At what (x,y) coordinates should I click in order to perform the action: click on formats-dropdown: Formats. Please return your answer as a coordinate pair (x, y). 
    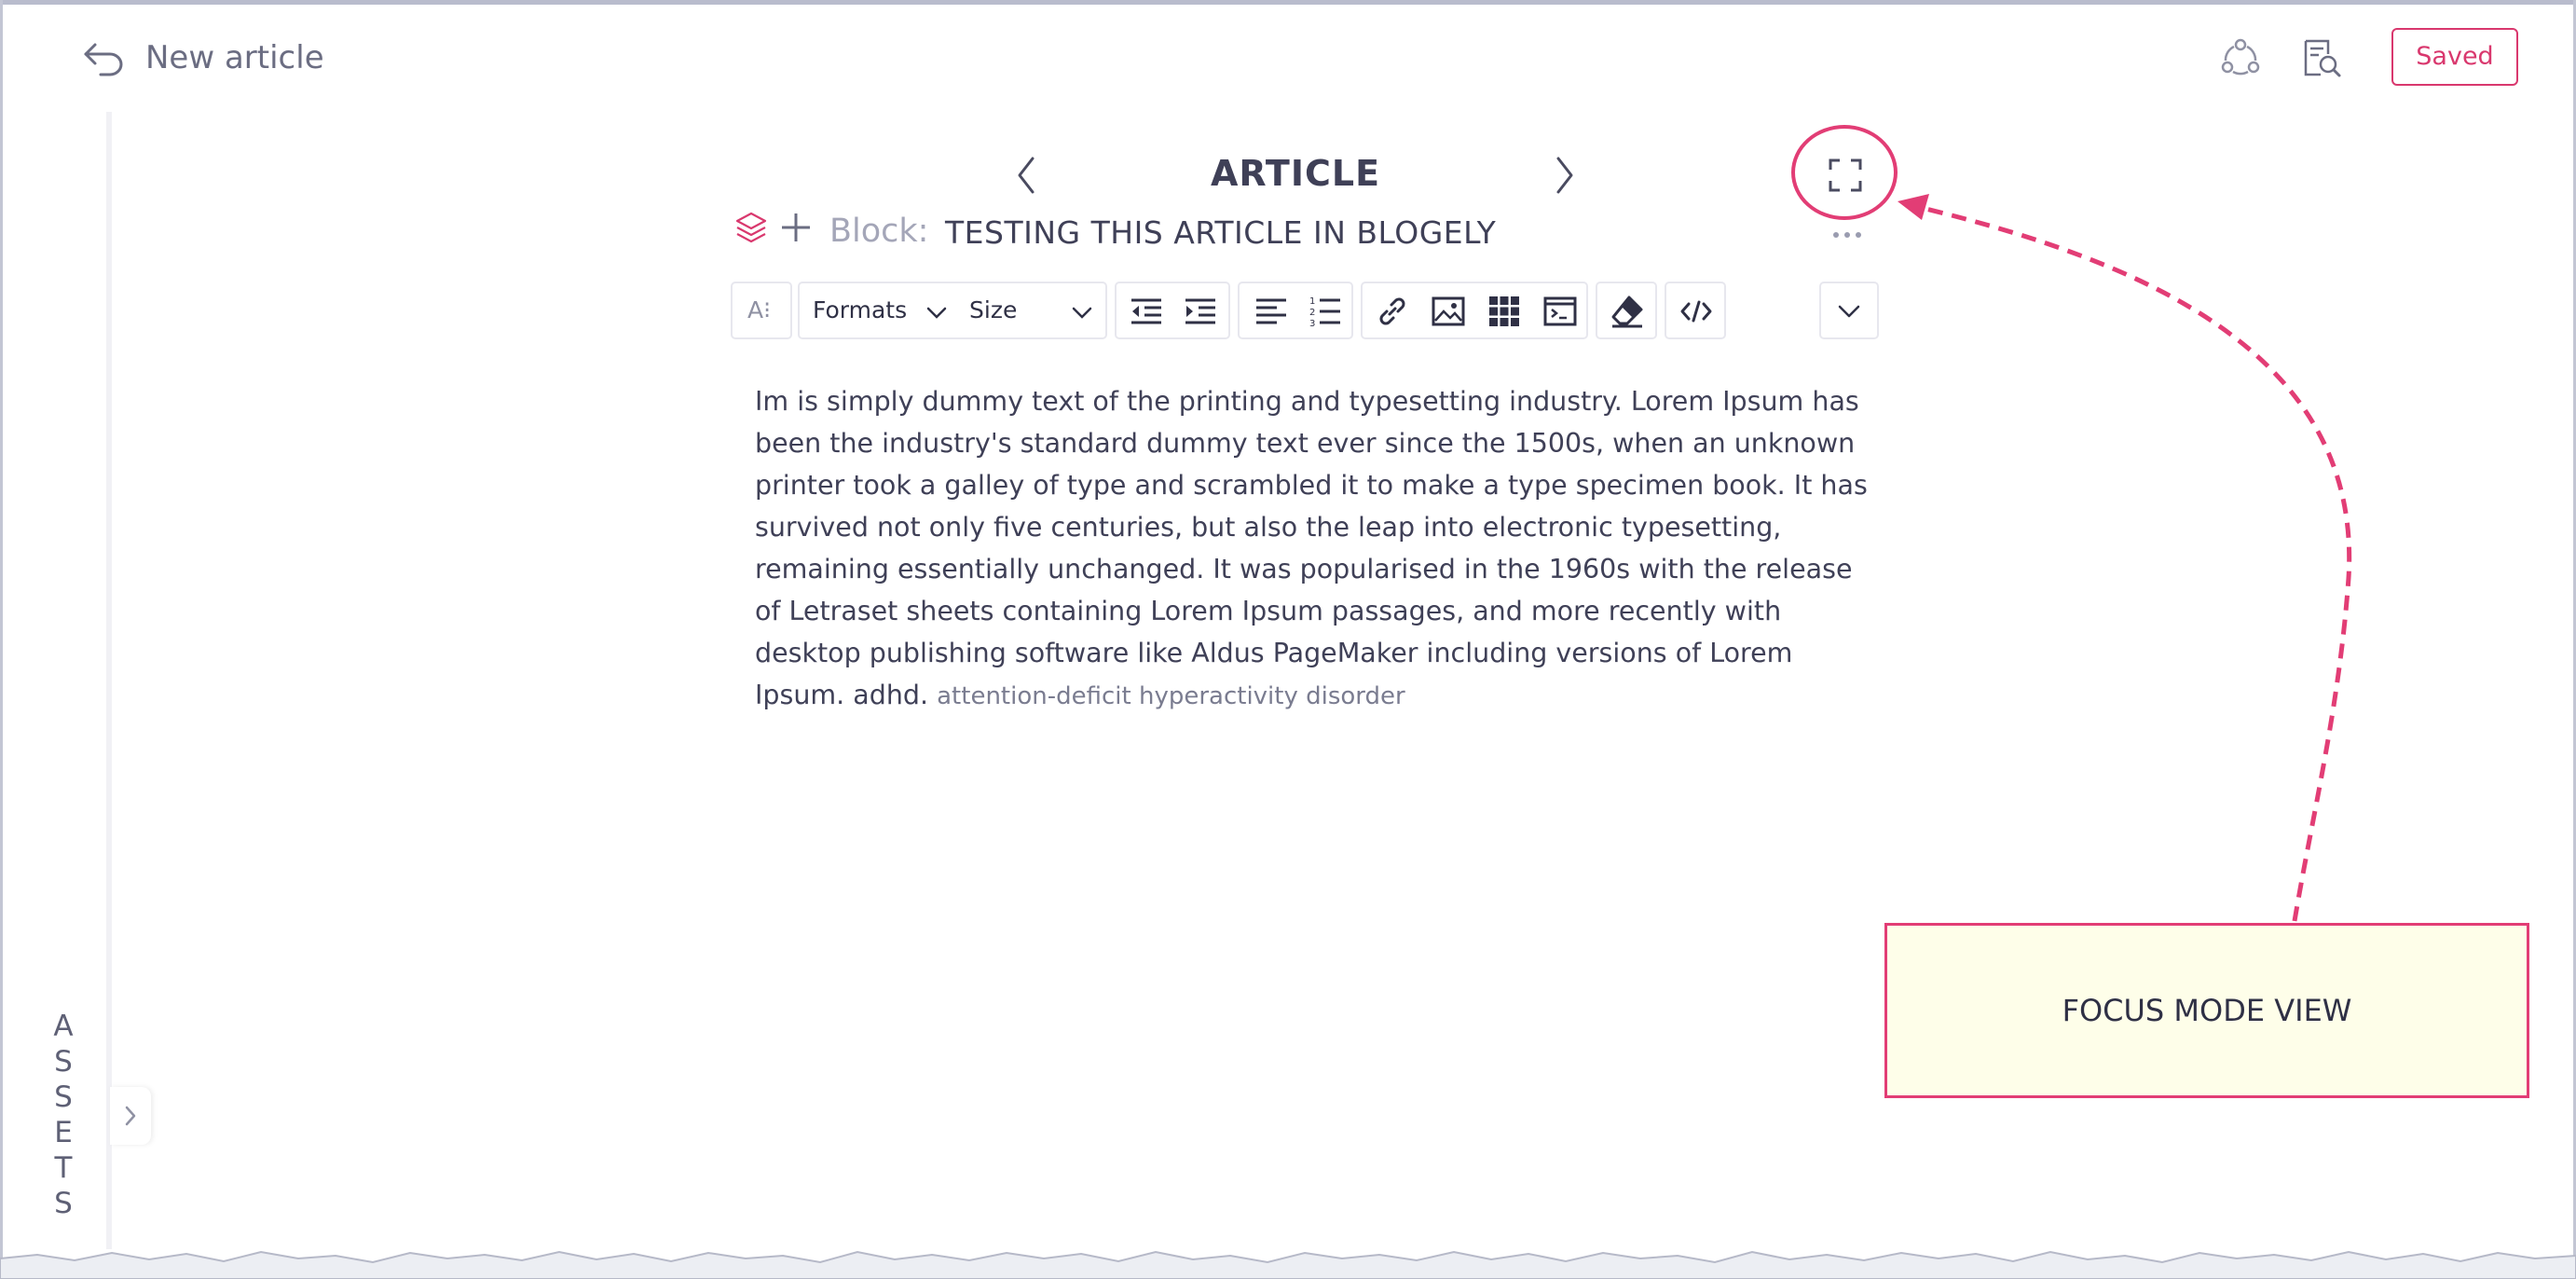
    Looking at the image, I should click on (860, 310).